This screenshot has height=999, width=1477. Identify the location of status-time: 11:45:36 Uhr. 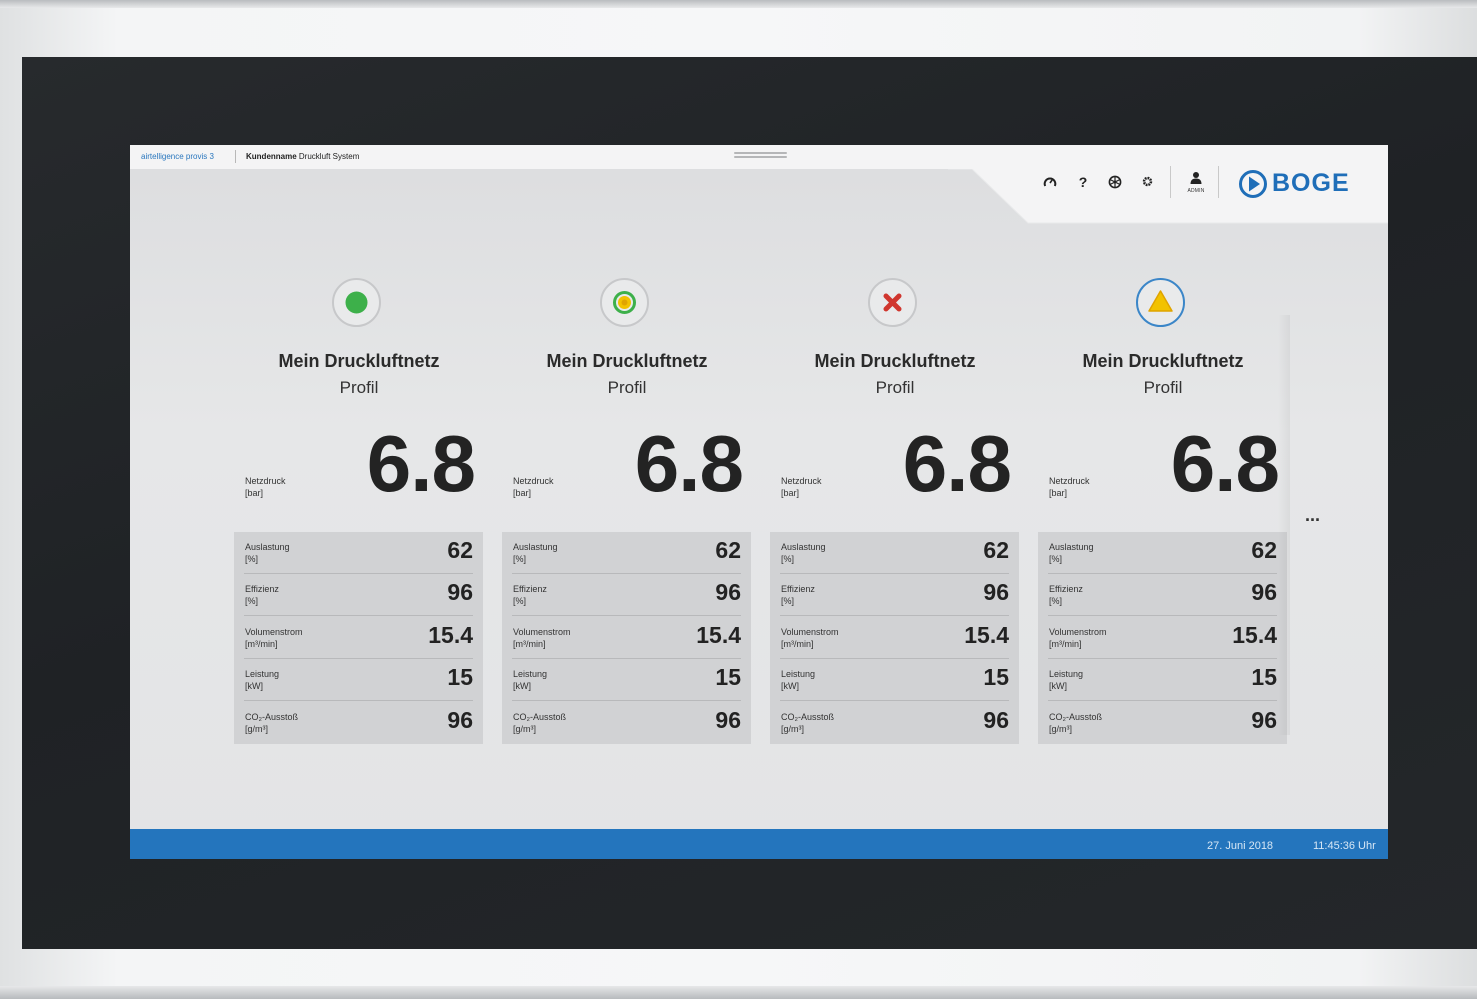
(1344, 846).